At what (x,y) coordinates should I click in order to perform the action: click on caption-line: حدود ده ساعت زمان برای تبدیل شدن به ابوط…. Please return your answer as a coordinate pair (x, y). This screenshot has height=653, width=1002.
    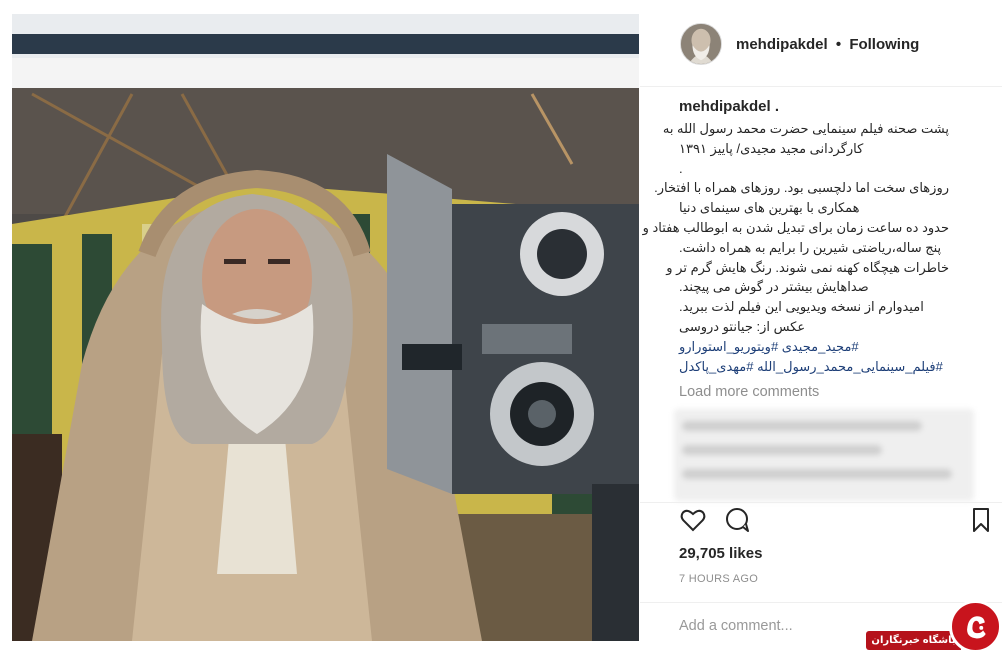
    Looking at the image, I should click on (795, 227).